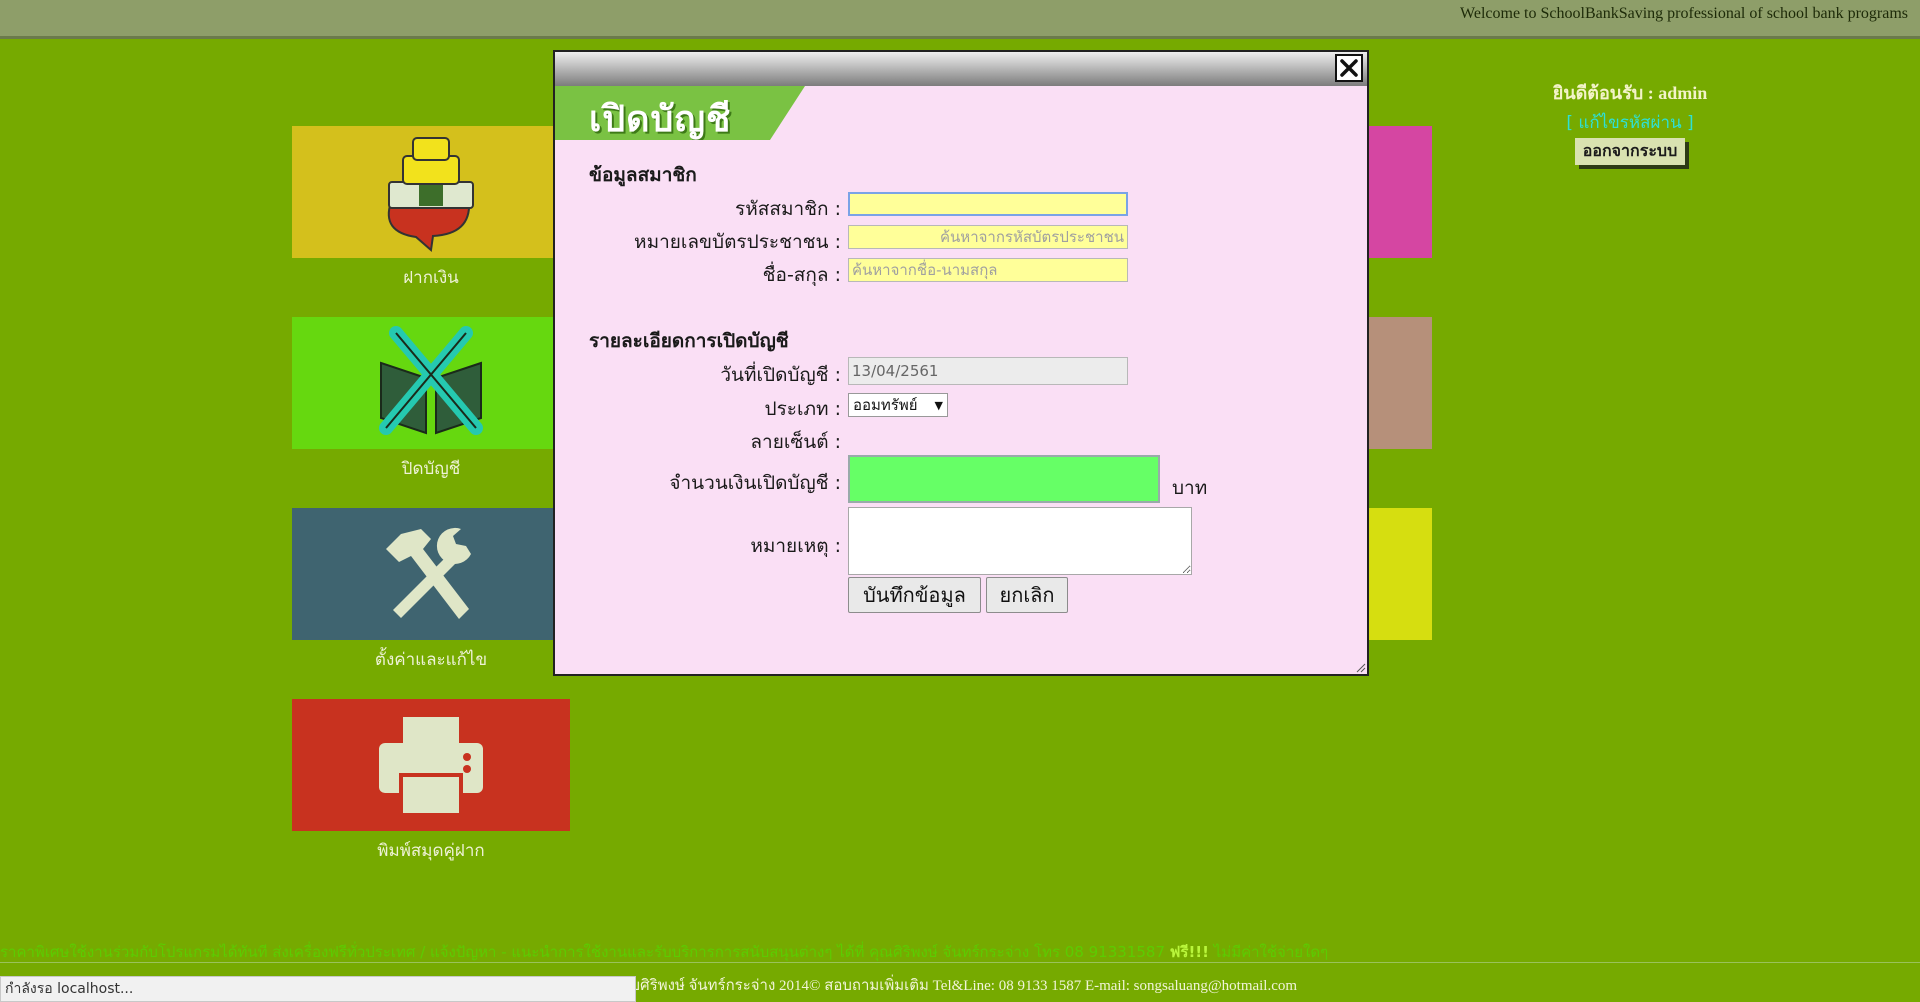 This screenshot has width=1920, height=1002. Describe the element at coordinates (1190, 488) in the screenshot. I see `amount-unit: บาท` at that location.